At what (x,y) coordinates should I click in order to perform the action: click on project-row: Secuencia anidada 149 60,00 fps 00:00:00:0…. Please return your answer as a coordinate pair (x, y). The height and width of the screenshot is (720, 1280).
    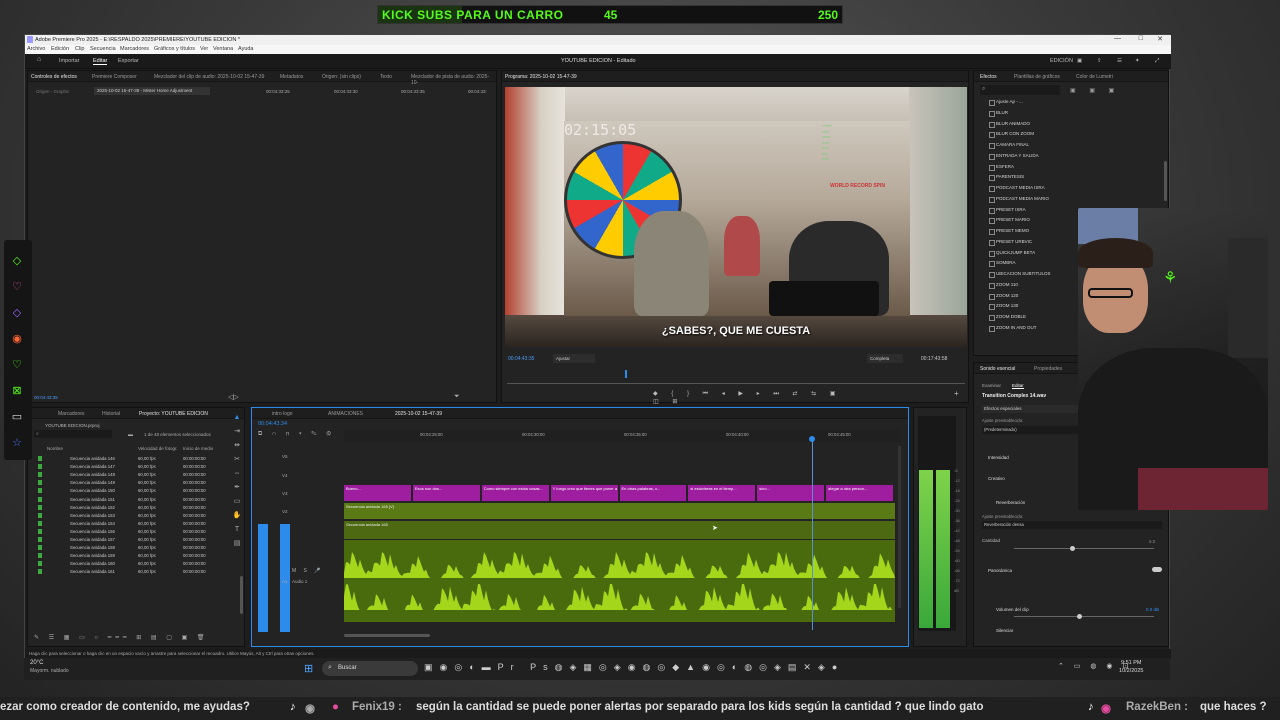
    Looking at the image, I should click on (134, 483).